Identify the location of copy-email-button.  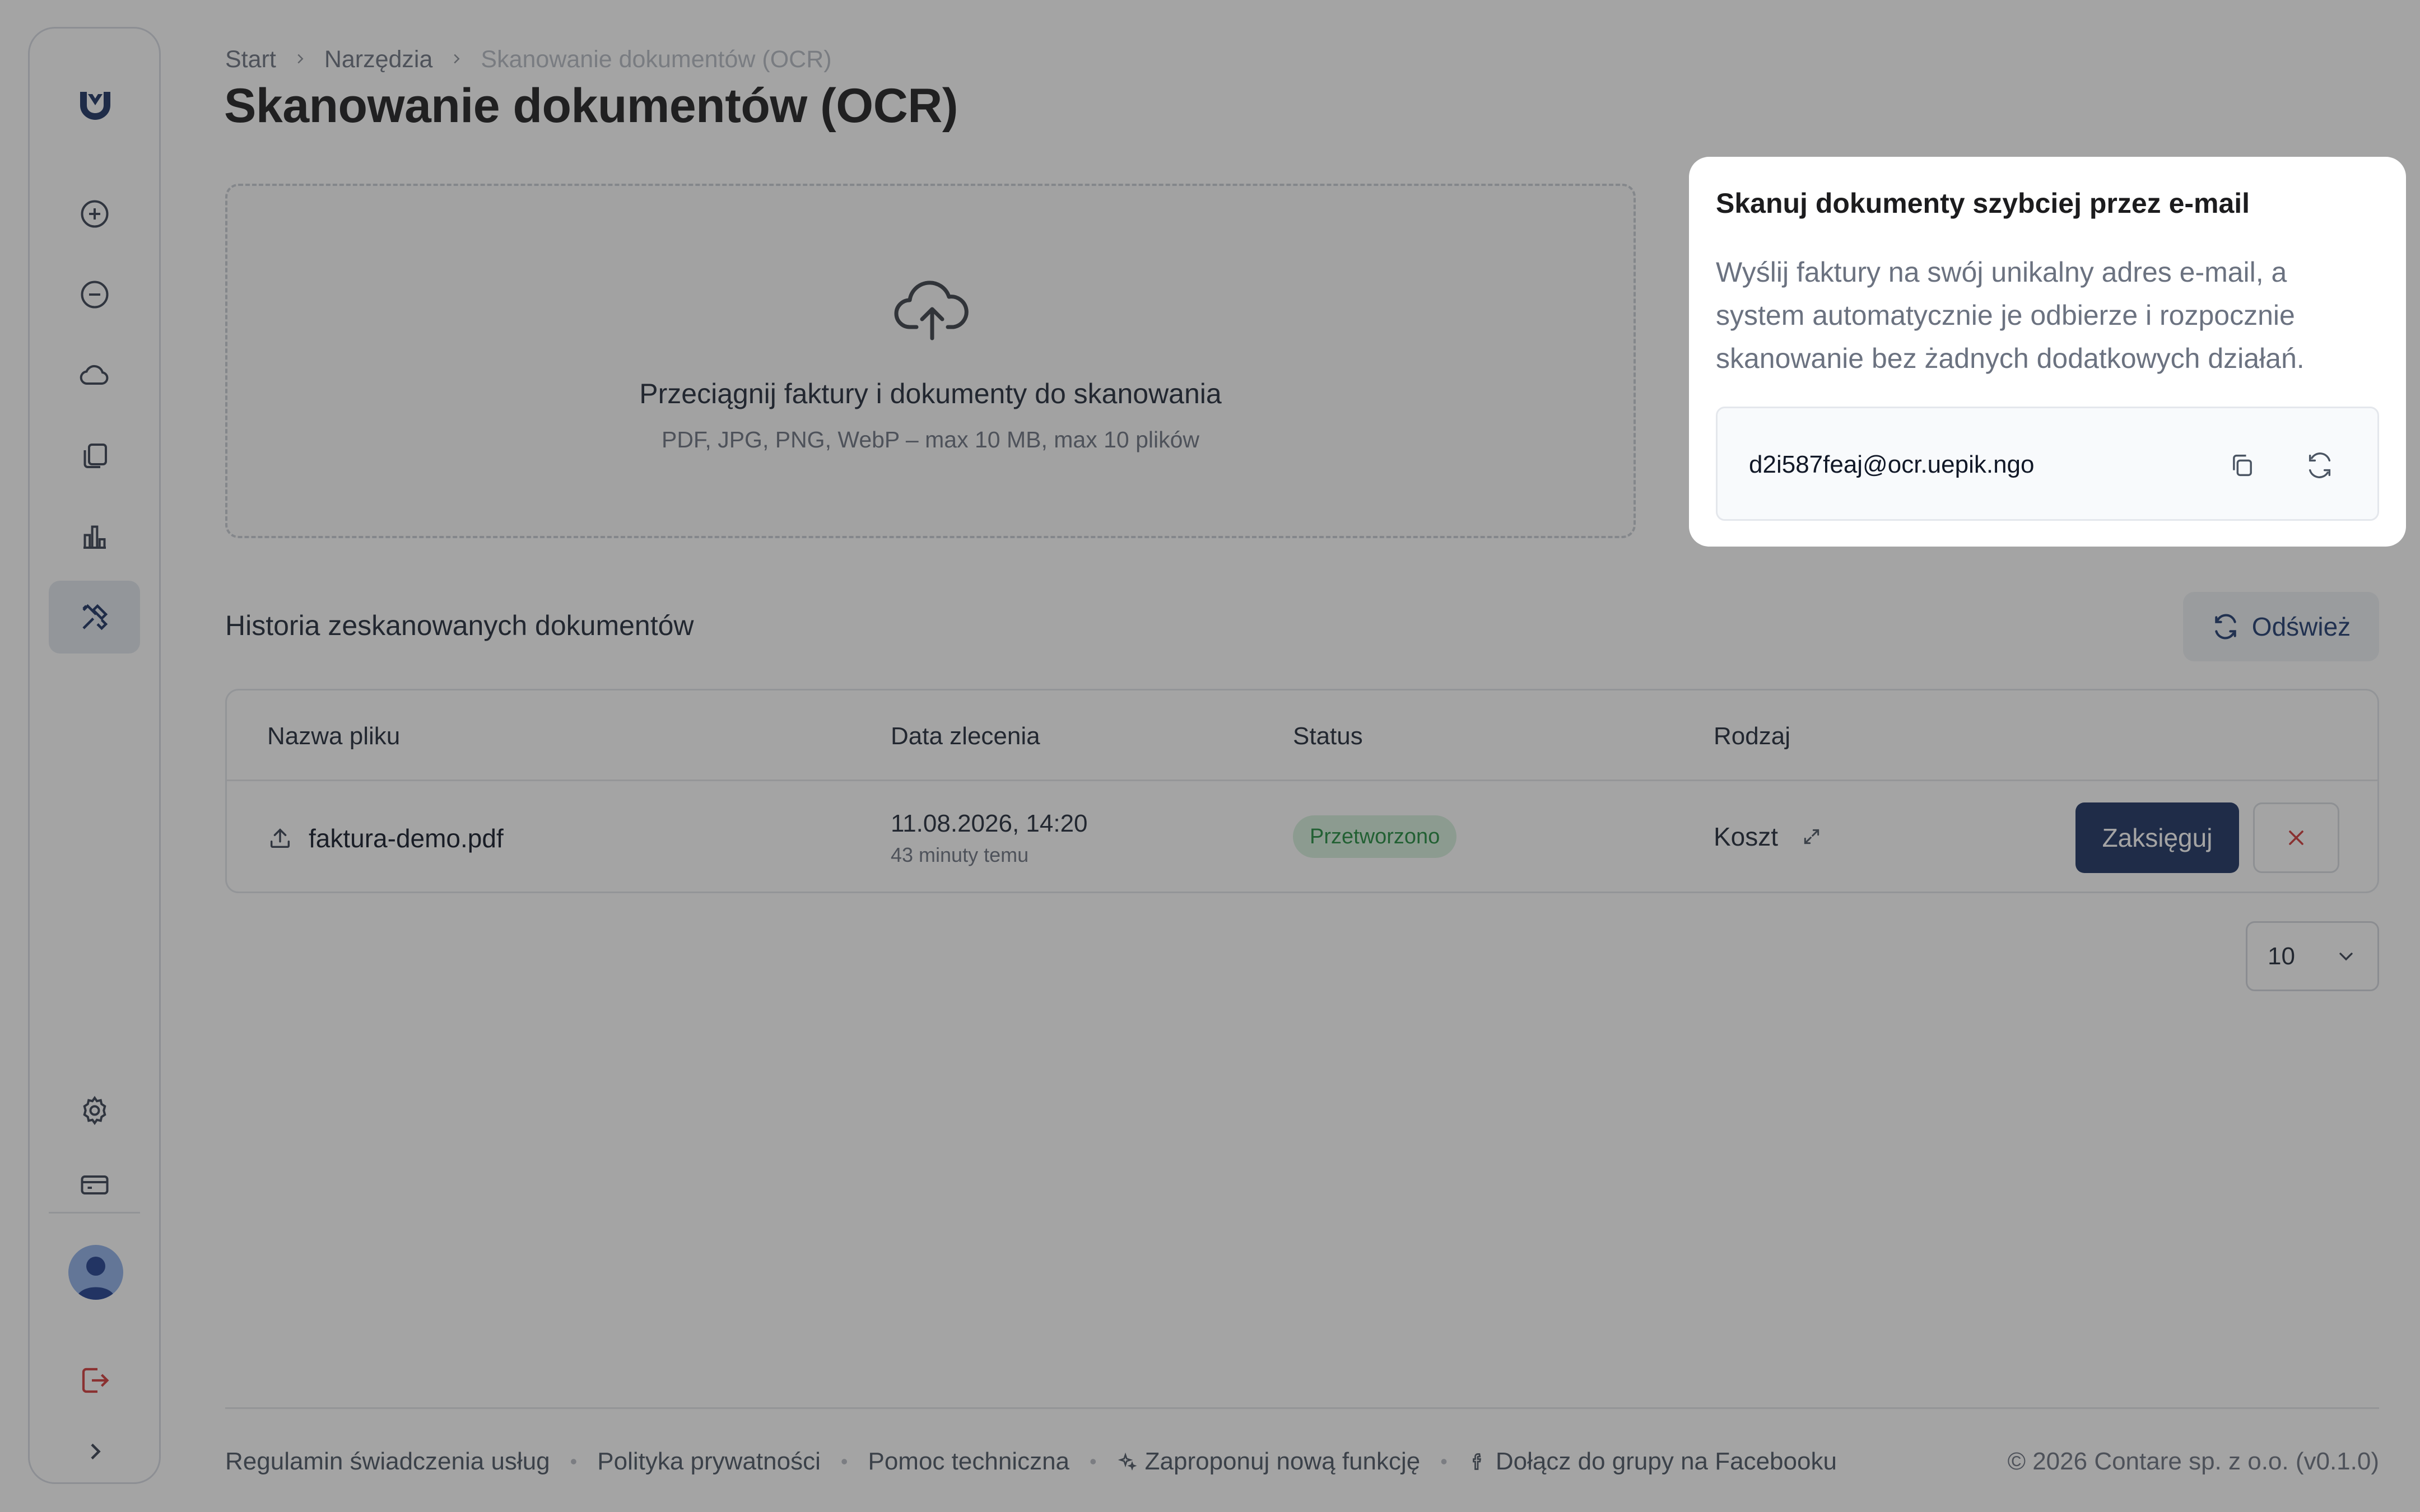
(2242, 466).